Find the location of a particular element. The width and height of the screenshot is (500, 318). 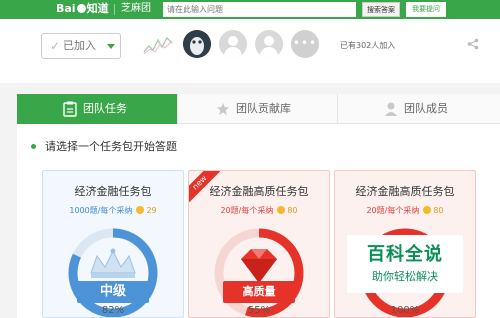

ask-question-button: 我要提问 is located at coordinates (426, 9).